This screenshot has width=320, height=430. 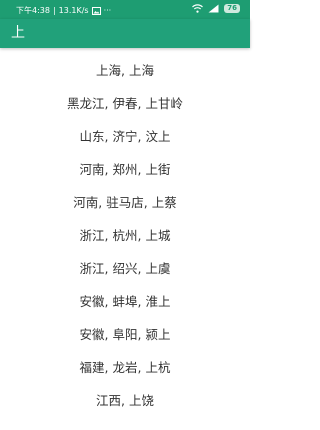 I want to click on status-left: 下午4:38 | 13.1K/s ···, so click(x=63, y=10).